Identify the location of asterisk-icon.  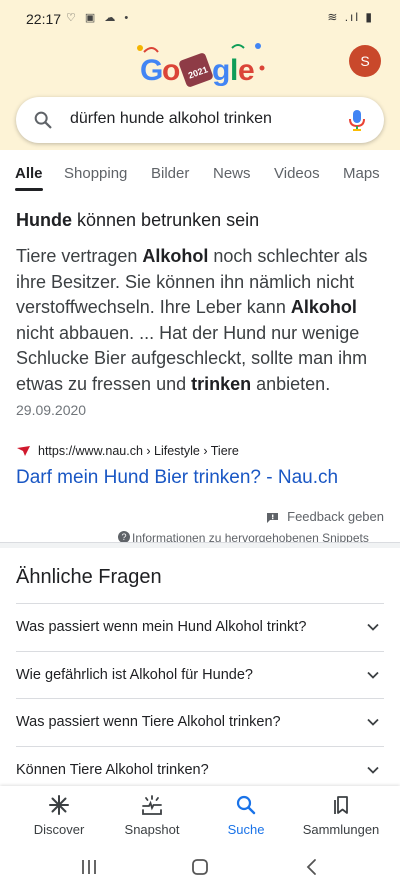
(59, 805).